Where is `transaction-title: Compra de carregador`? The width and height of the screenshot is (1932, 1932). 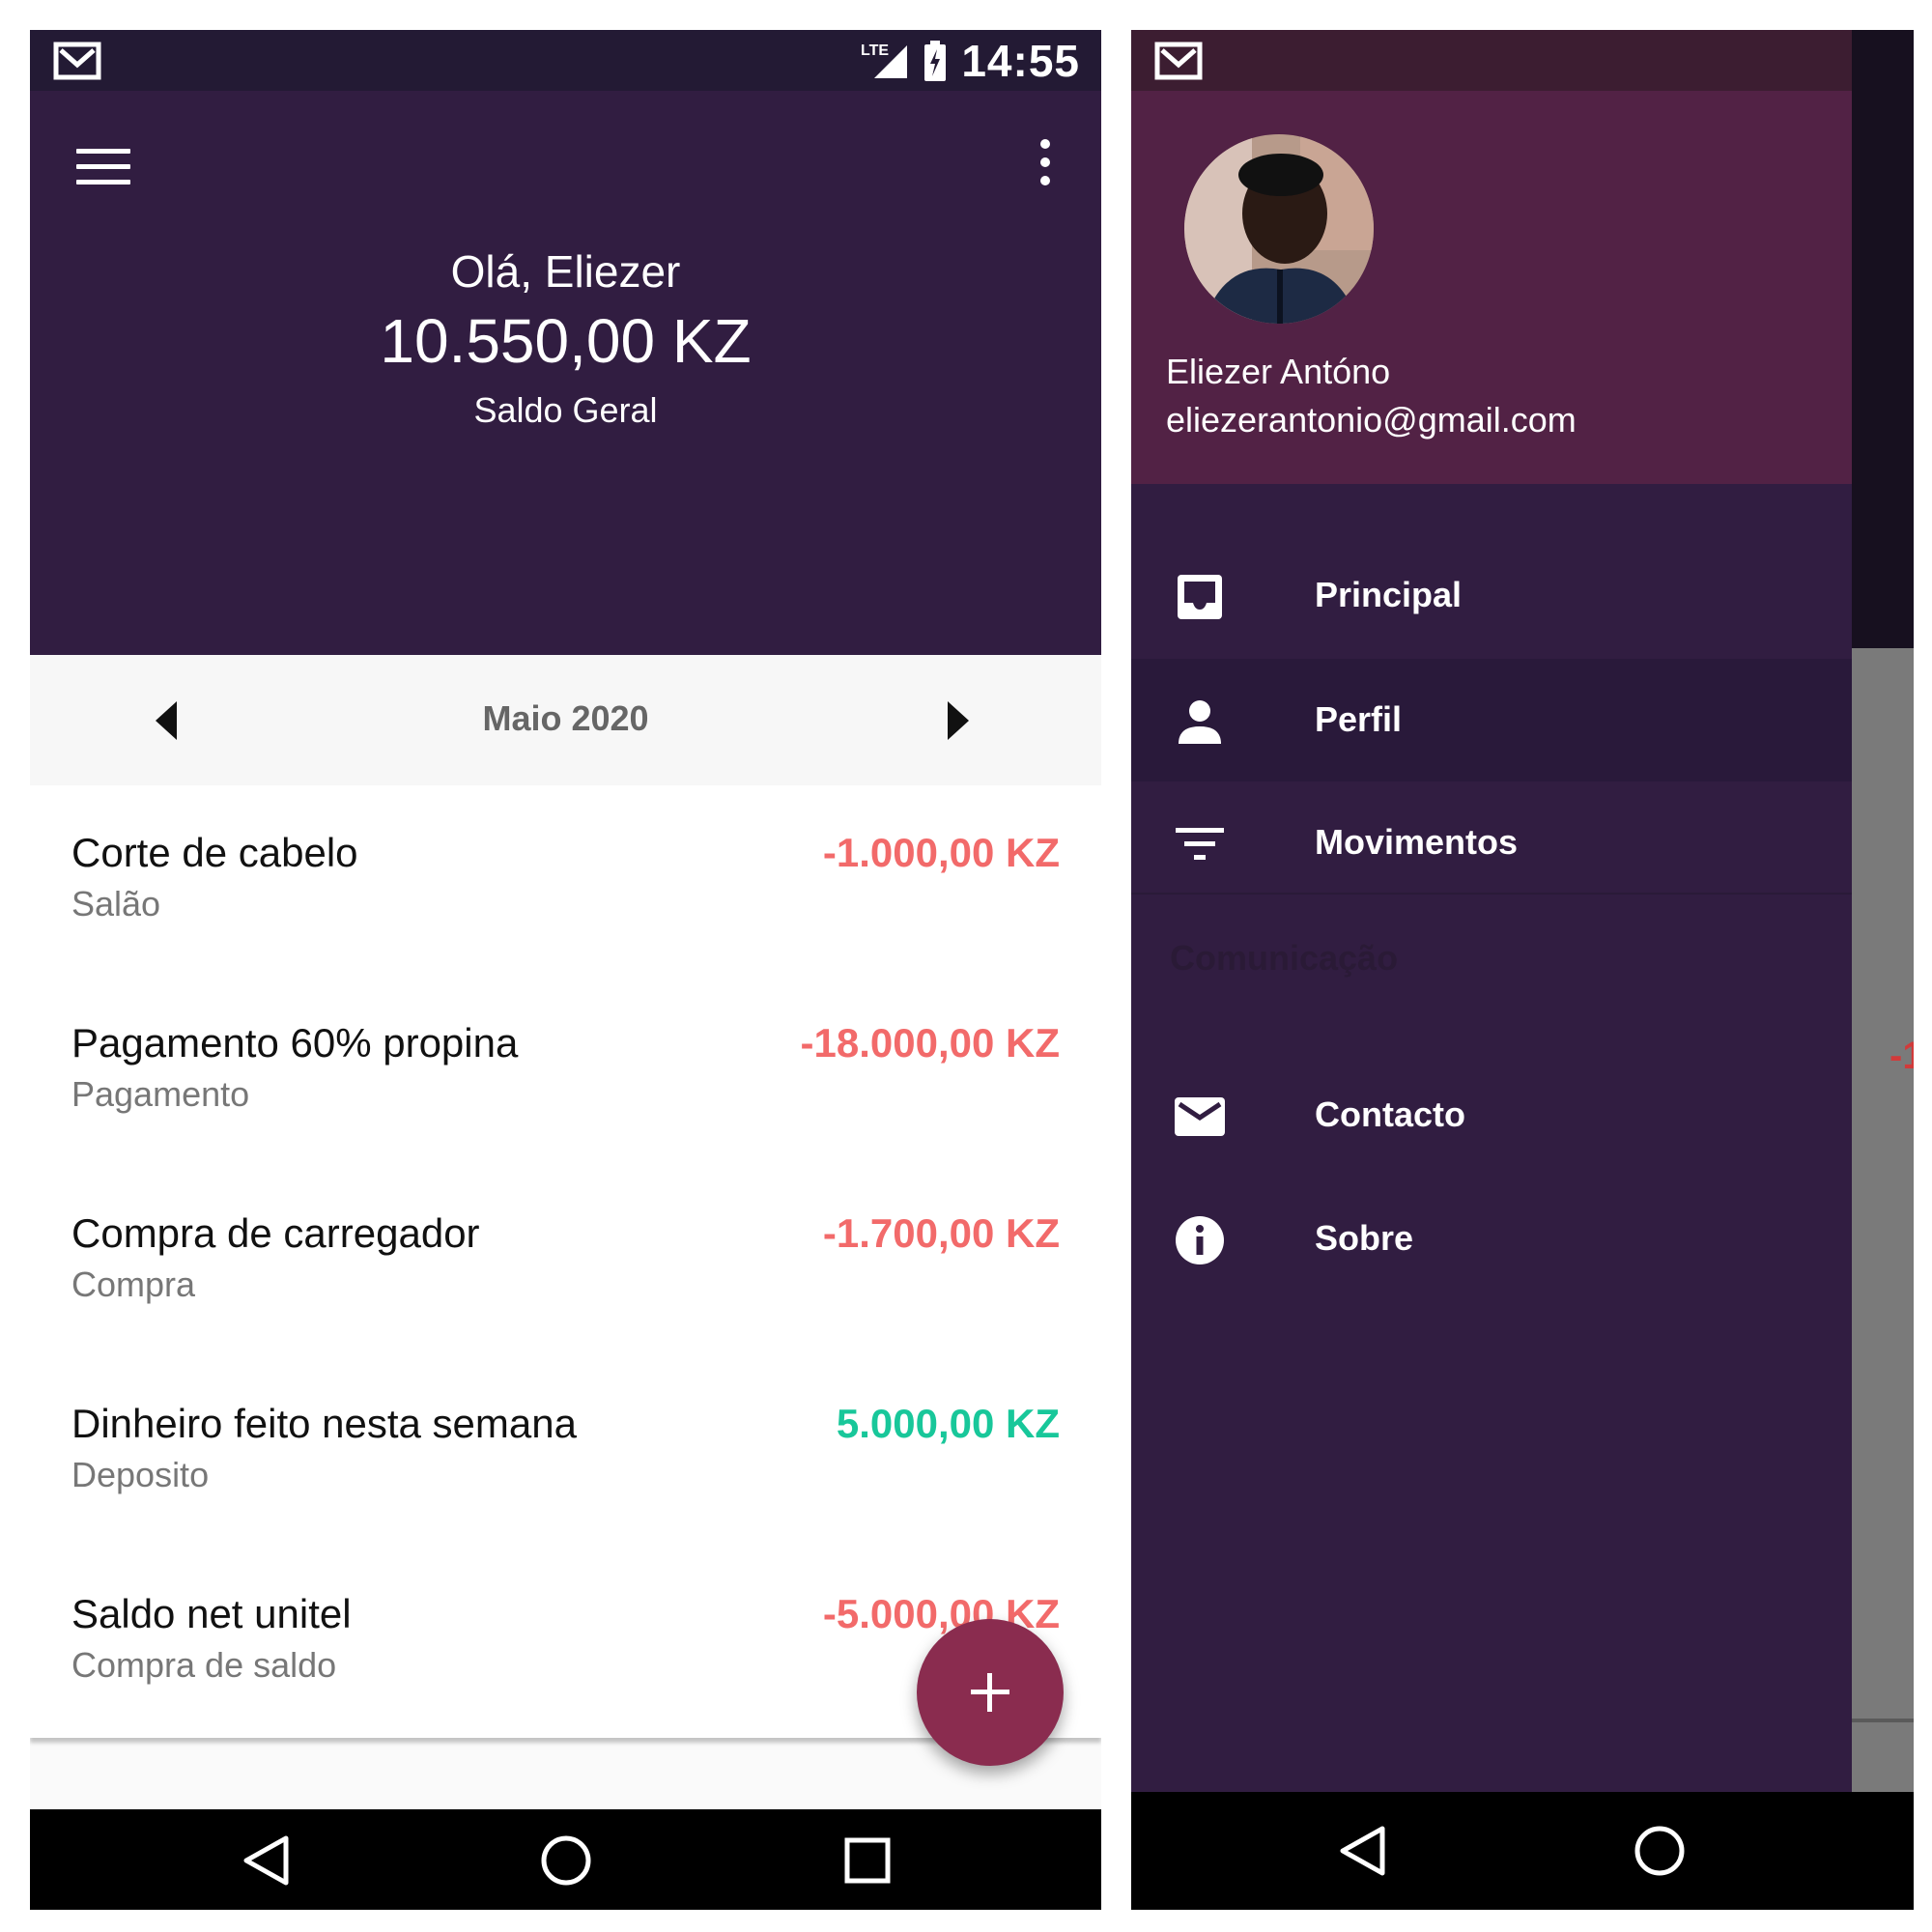 transaction-title: Compra de carregador is located at coordinates (275, 1233).